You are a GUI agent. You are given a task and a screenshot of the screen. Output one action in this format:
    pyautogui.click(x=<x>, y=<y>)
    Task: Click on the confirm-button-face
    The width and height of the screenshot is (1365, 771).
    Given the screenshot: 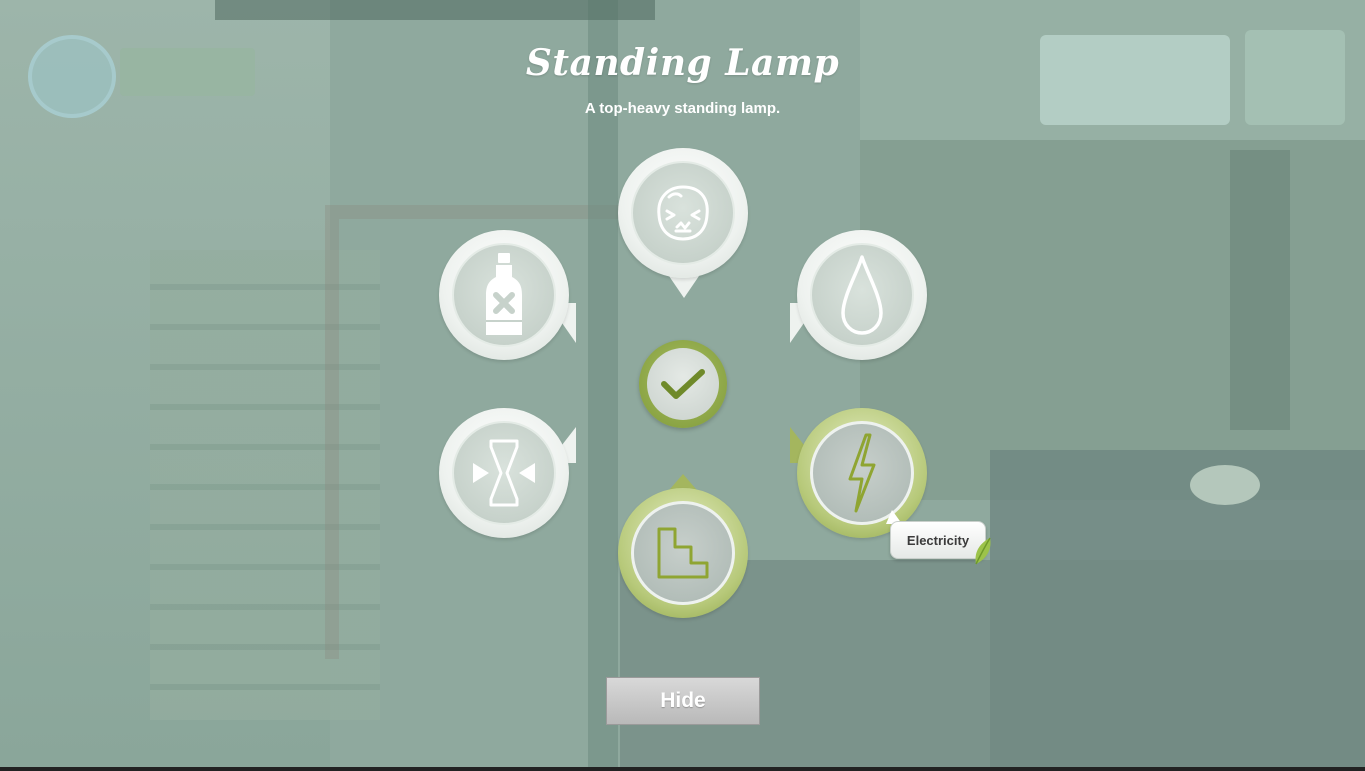 What is the action you would take?
    pyautogui.click(x=683, y=384)
    